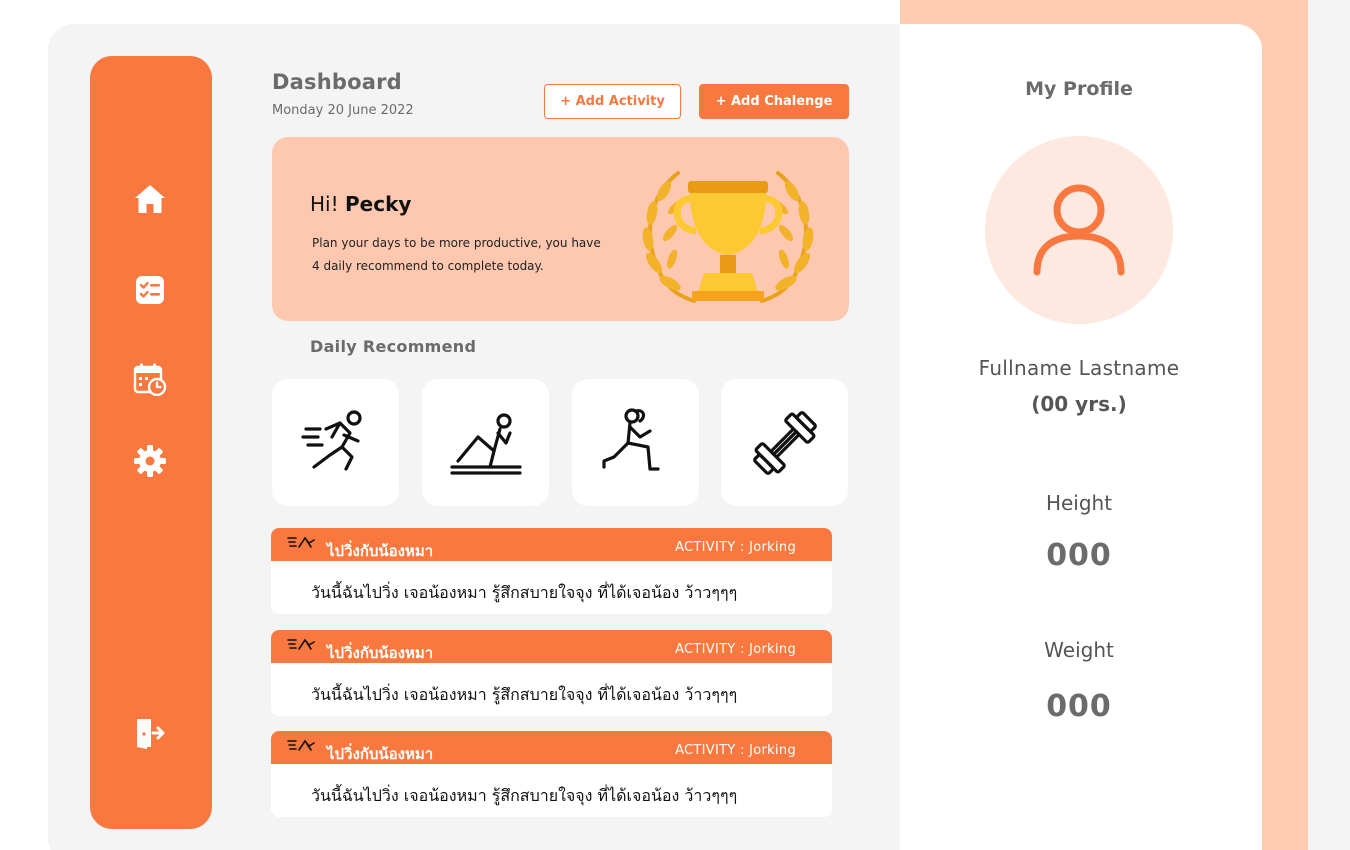 This screenshot has width=1350, height=850. What do you see at coordinates (728, 237) in the screenshot?
I see `trophy-icon` at bounding box center [728, 237].